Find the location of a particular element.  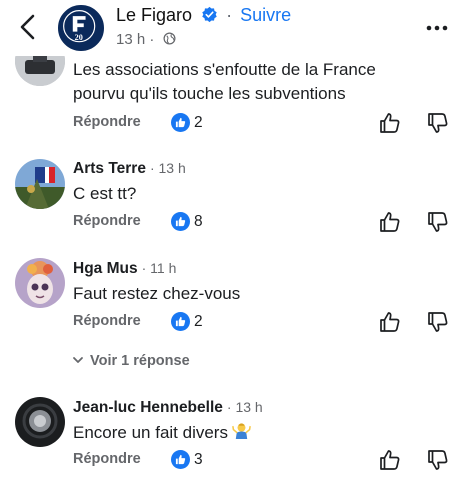

view-replies-label: Voir 1 réponse is located at coordinates (140, 361).